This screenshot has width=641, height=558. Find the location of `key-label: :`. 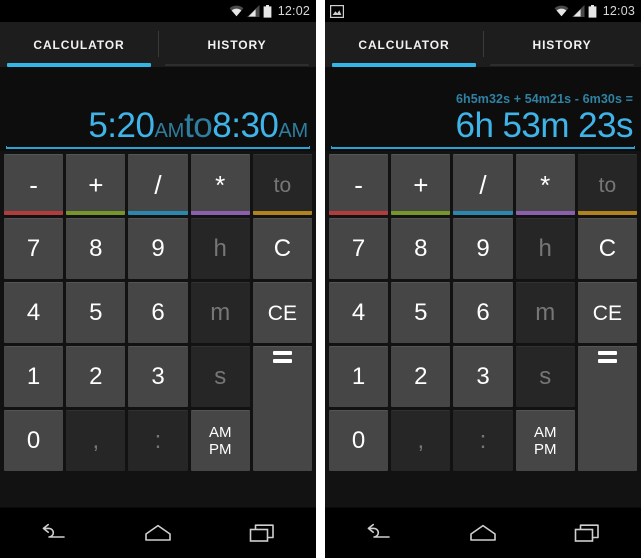

key-label: : is located at coordinates (483, 440).